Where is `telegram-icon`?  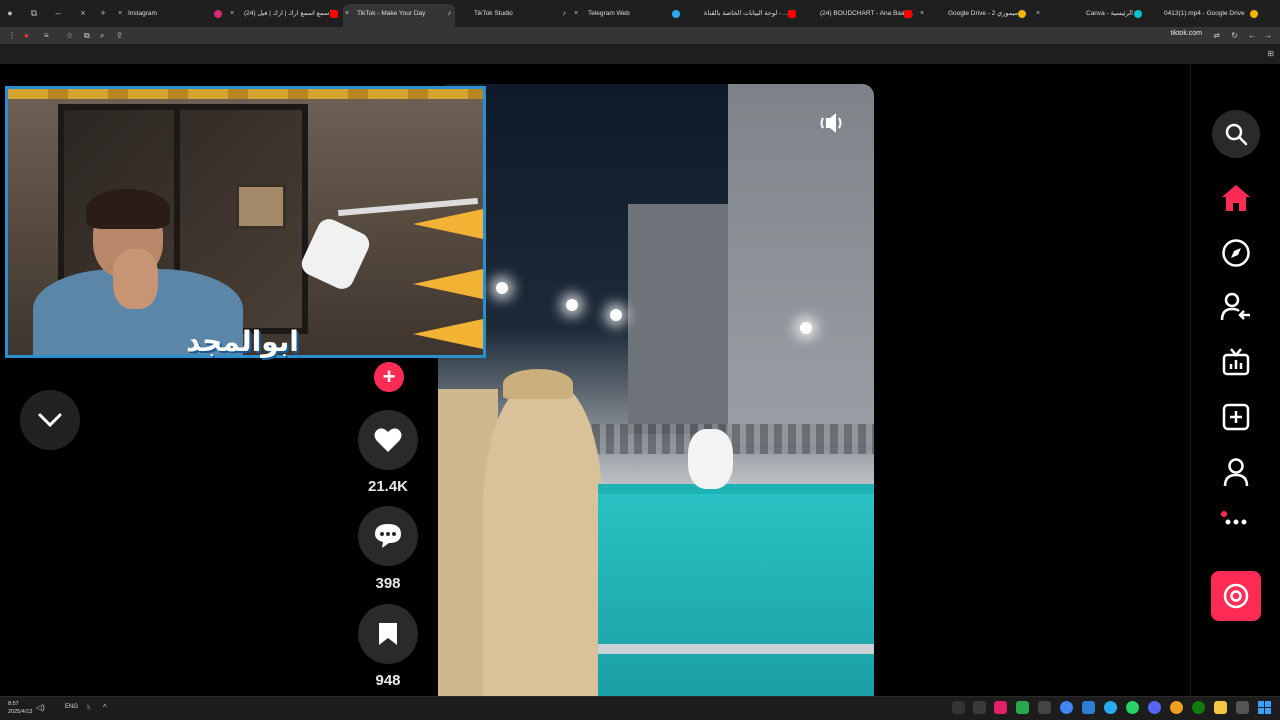
telegram-icon is located at coordinates (676, 14).